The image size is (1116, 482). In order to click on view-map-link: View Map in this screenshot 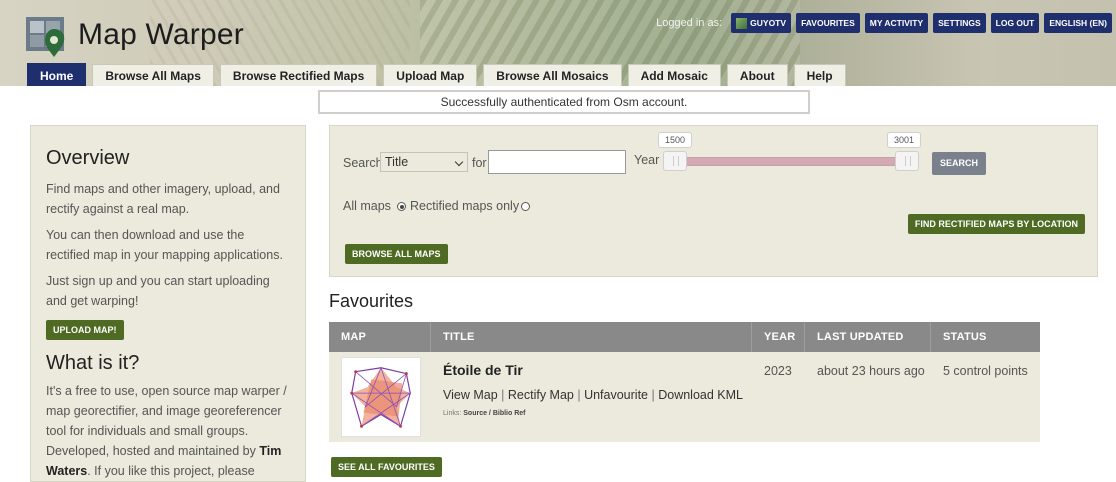, I will do `click(470, 395)`.